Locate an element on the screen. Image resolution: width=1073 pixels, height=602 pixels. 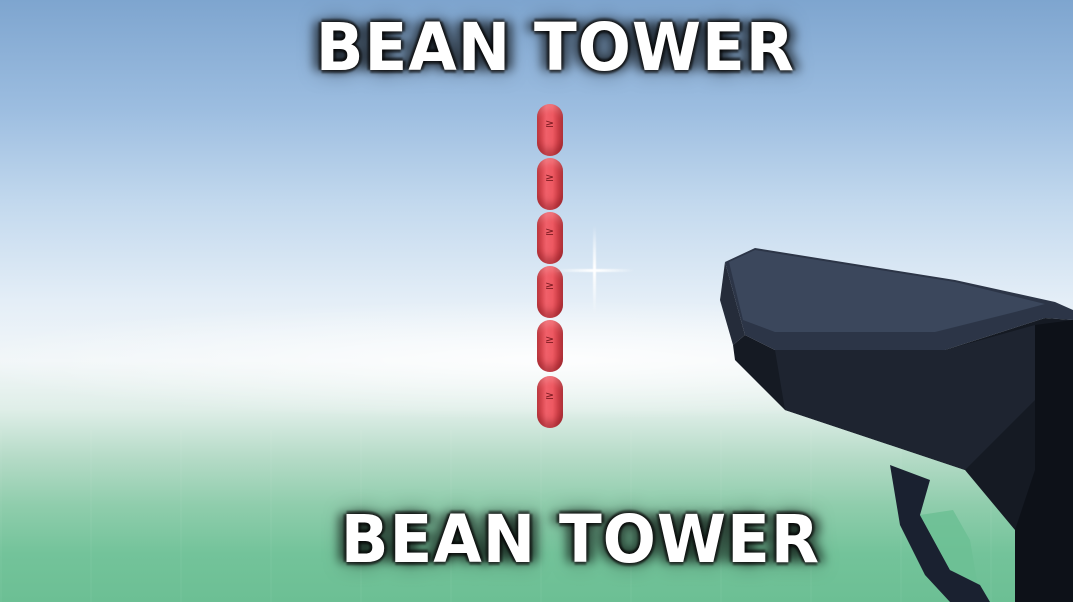
title-text-bottom: BEAN TOWER is located at coordinates (580, 539).